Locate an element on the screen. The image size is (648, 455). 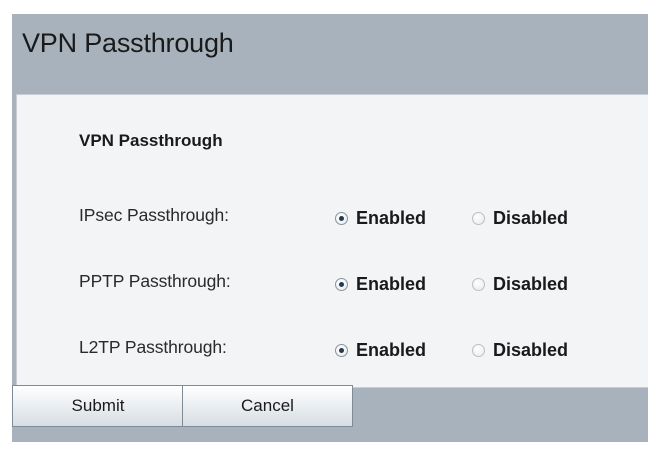
l2tp-disabled-label: Disabled is located at coordinates (530, 350).